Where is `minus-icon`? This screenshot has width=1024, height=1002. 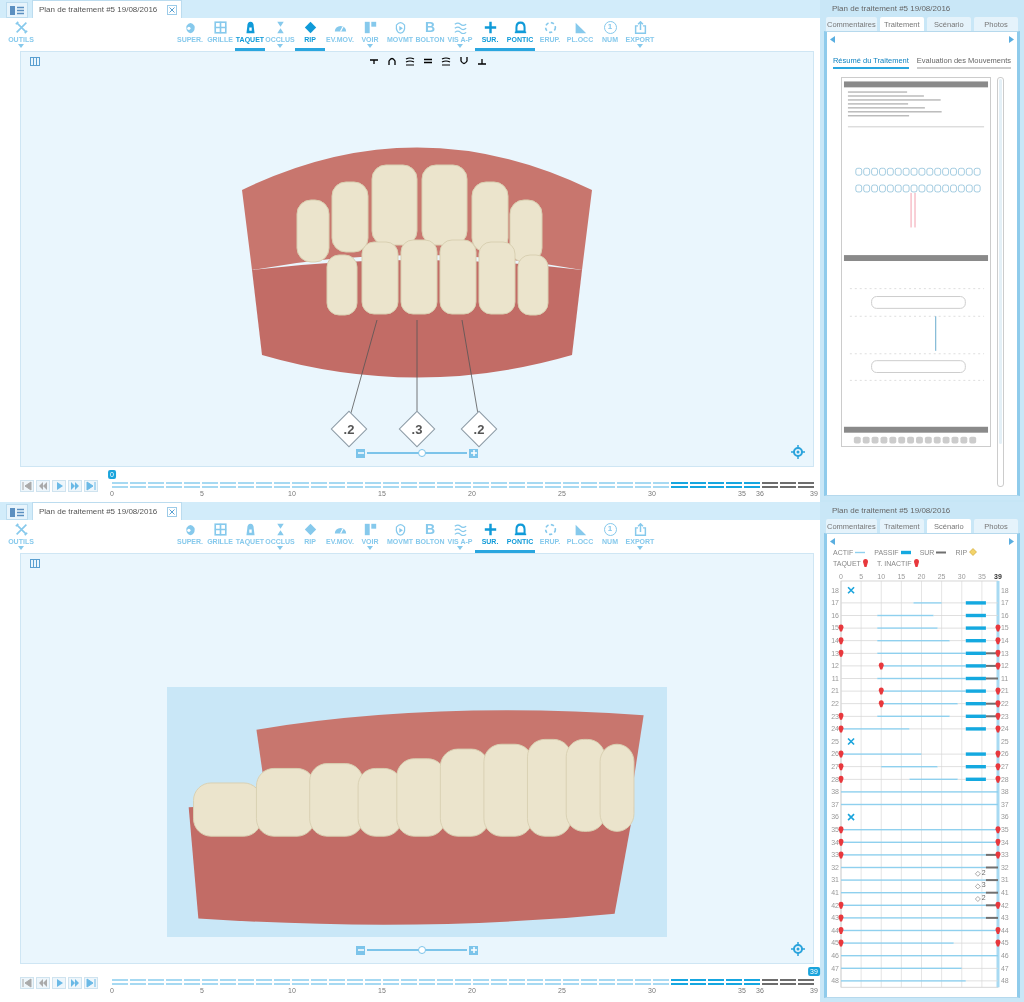 minus-icon is located at coordinates (360, 453).